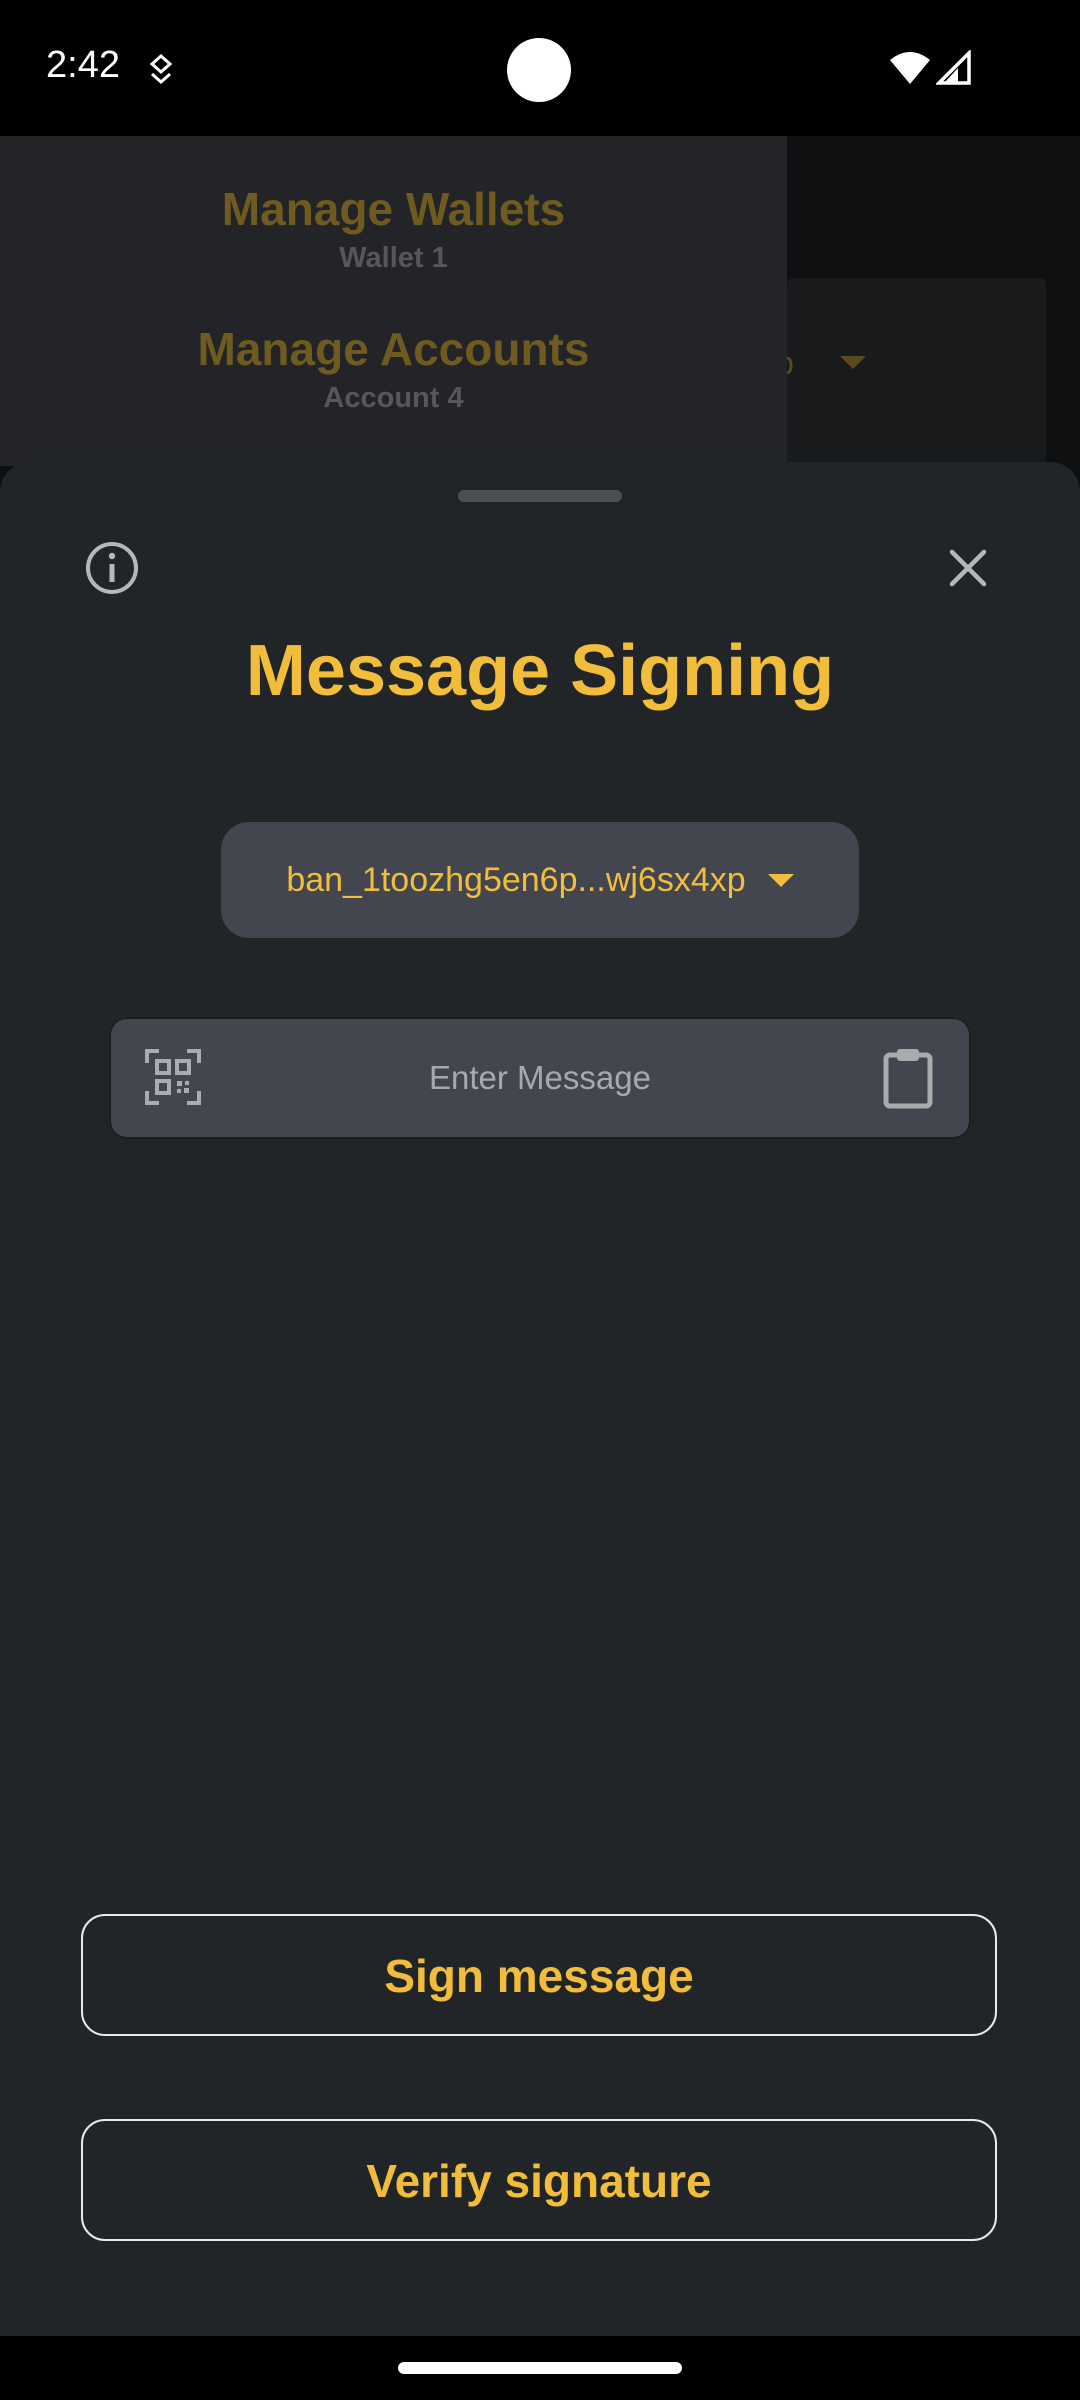  I want to click on message-input: Enter Message, so click(540, 1078).